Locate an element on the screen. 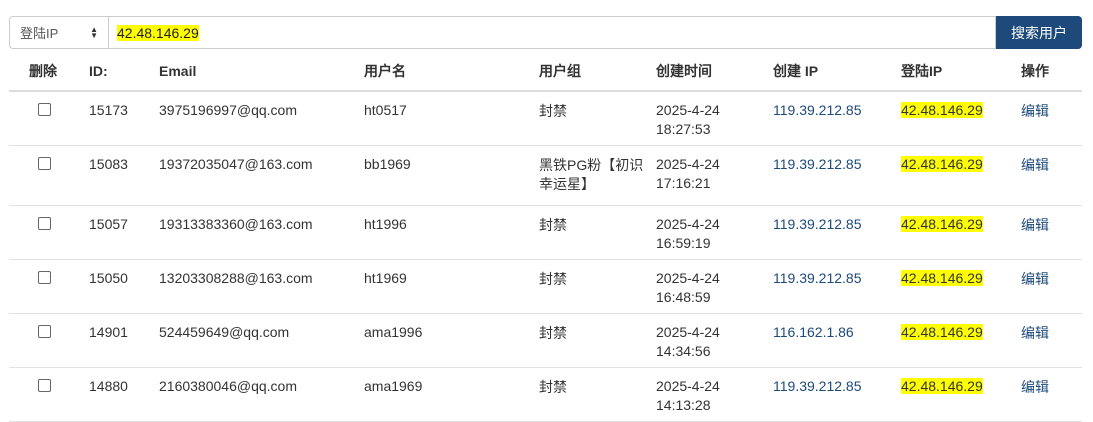 The image size is (1093, 422). header-created-time: 创建时间 is located at coordinates (714, 72).